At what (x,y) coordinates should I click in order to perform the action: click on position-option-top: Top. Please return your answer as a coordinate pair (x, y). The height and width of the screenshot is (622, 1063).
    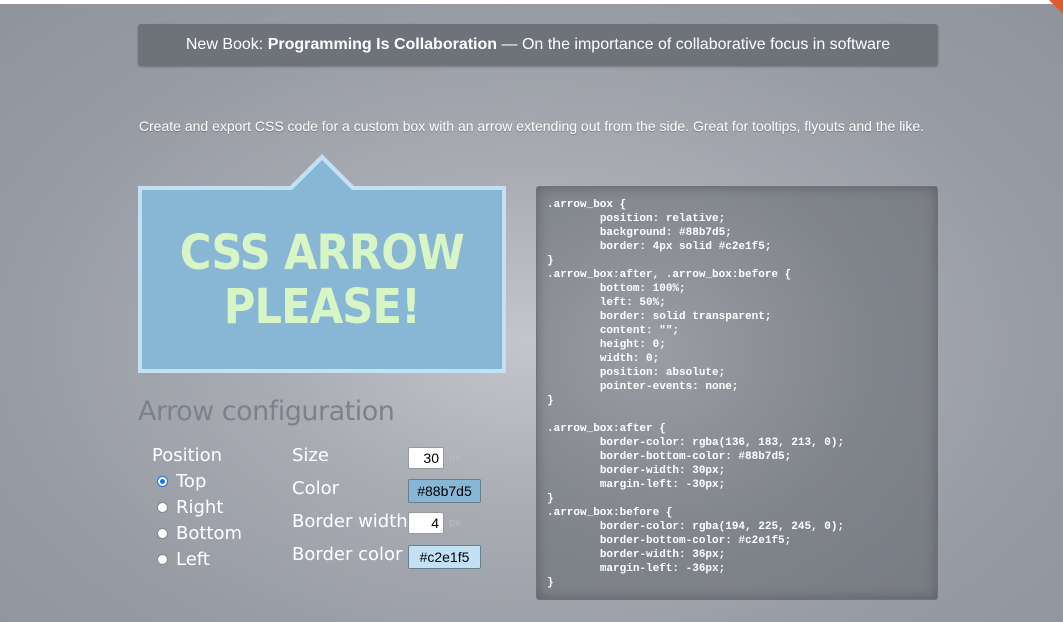
    Looking at the image, I should click on (181, 481).